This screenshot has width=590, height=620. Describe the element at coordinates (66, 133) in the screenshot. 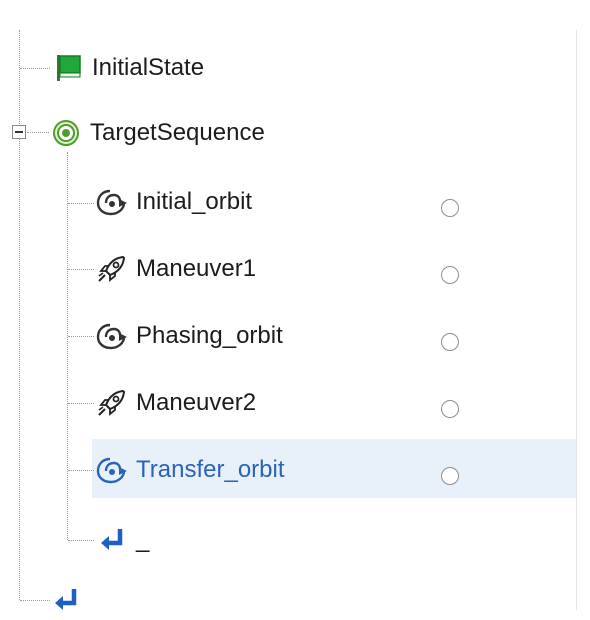

I see `target-sequence-icon` at that location.